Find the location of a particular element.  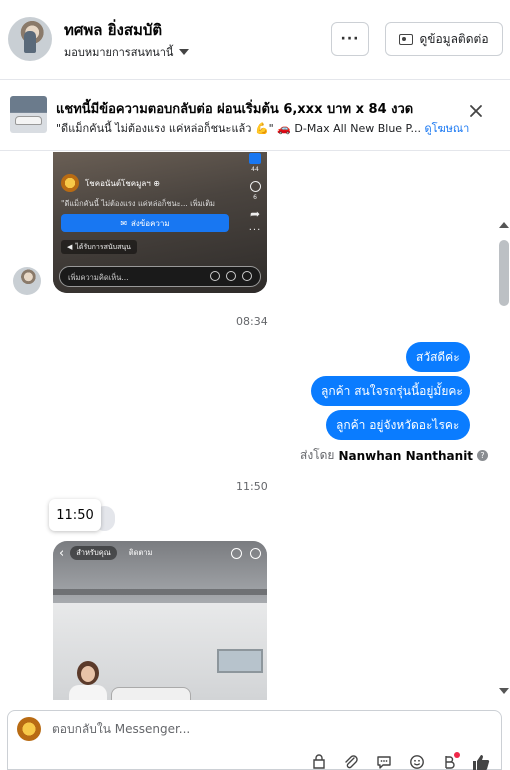

outgoing-message: ลูกค้า สนใจรถรุ่นนี้อยู่มั้ยคะ is located at coordinates (390, 391).